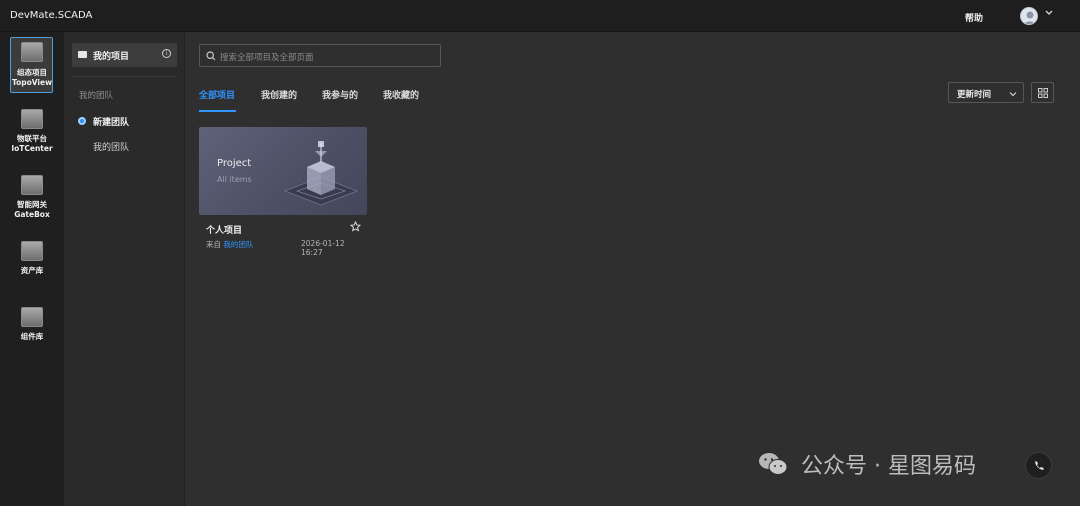 This screenshot has width=1080, height=506. Describe the element at coordinates (166, 53) in the screenshot. I see `info-icon: i` at that location.